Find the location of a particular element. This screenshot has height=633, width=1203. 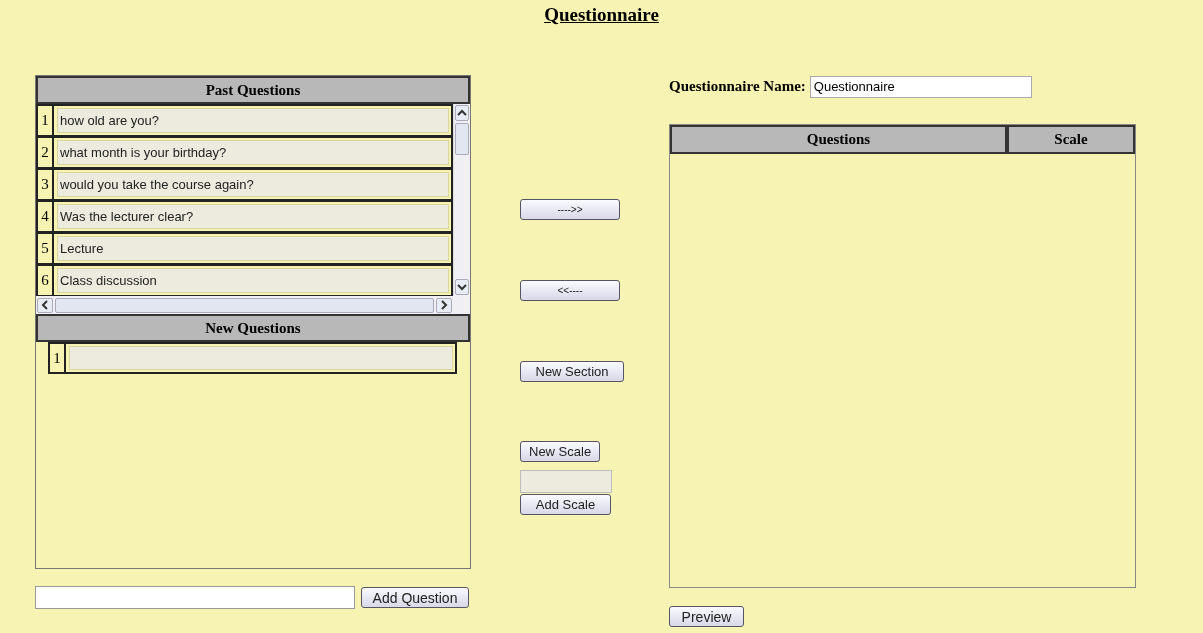

question-field: how old are you? is located at coordinates (253, 120).